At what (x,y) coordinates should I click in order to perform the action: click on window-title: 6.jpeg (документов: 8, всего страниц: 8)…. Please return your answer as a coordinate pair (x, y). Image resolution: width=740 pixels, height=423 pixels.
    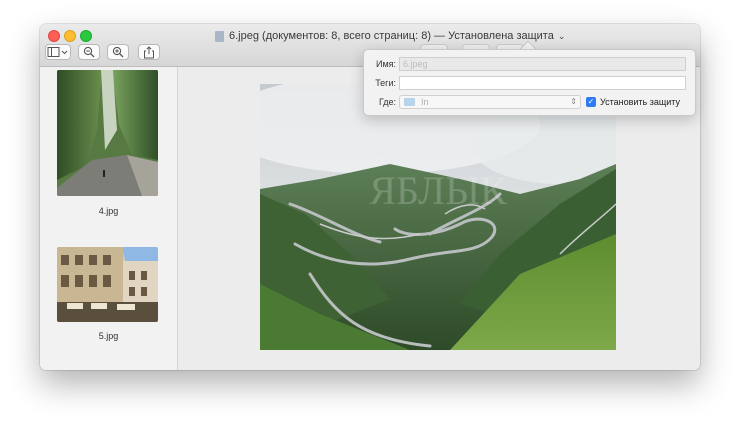
    Looking at the image, I should click on (390, 36).